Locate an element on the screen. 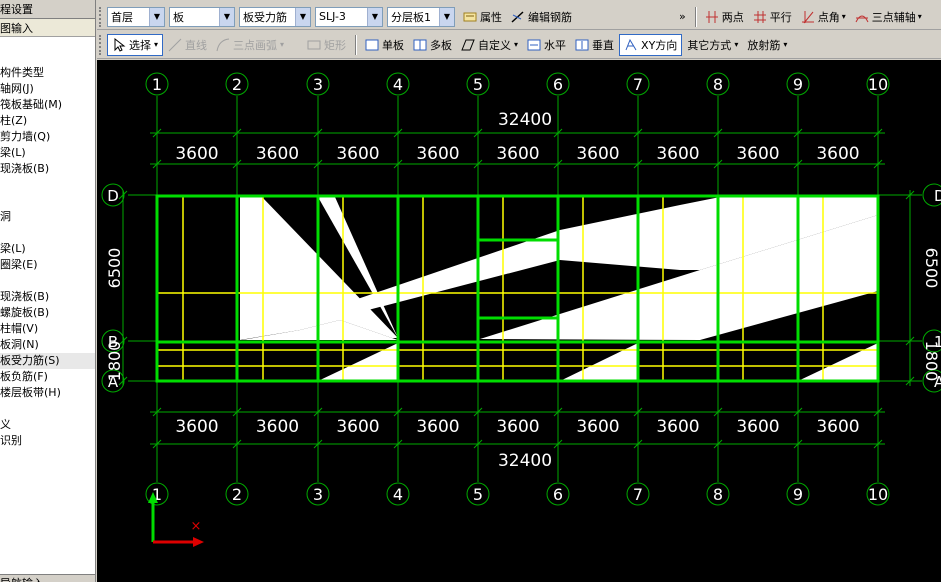  toolbar-more-button: » is located at coordinates (682, 17).